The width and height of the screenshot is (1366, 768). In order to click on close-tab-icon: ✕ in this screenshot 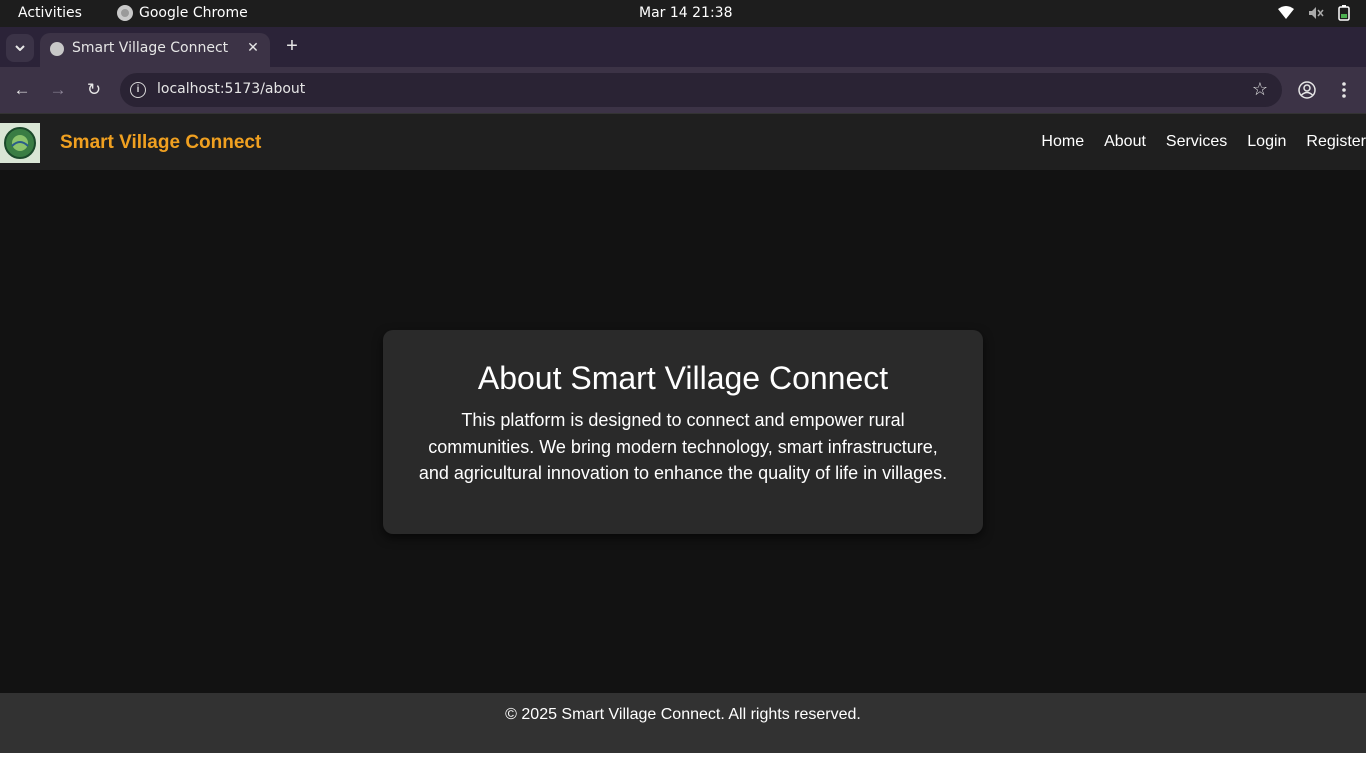, I will do `click(253, 48)`.